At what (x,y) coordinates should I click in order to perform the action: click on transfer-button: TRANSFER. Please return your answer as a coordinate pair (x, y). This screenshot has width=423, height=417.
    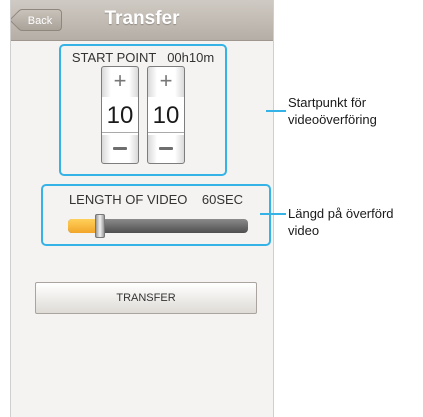
    Looking at the image, I should click on (146, 298).